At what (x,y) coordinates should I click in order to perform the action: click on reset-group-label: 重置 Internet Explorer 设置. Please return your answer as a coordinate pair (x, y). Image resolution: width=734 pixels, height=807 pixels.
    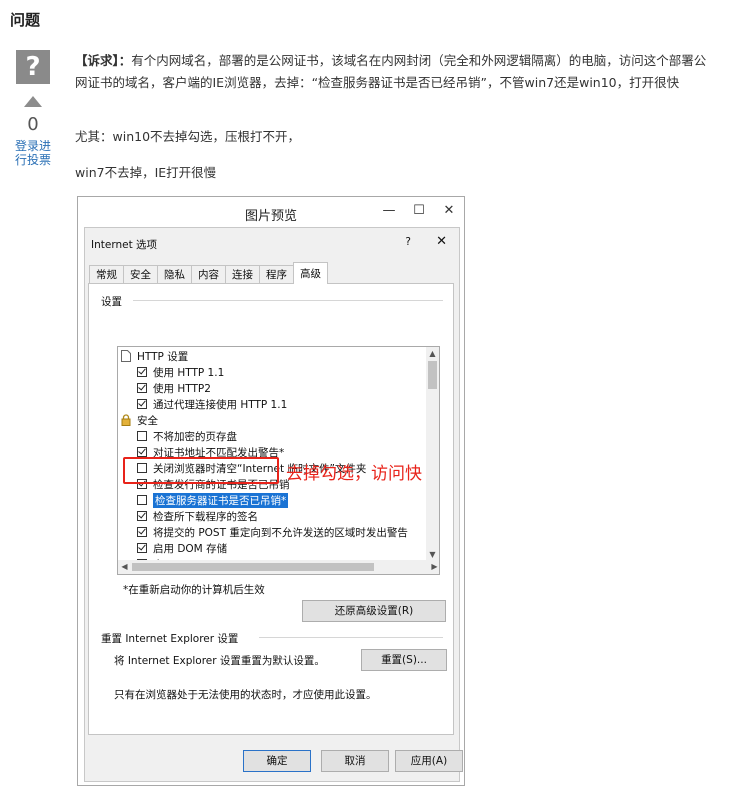
    Looking at the image, I should click on (170, 639).